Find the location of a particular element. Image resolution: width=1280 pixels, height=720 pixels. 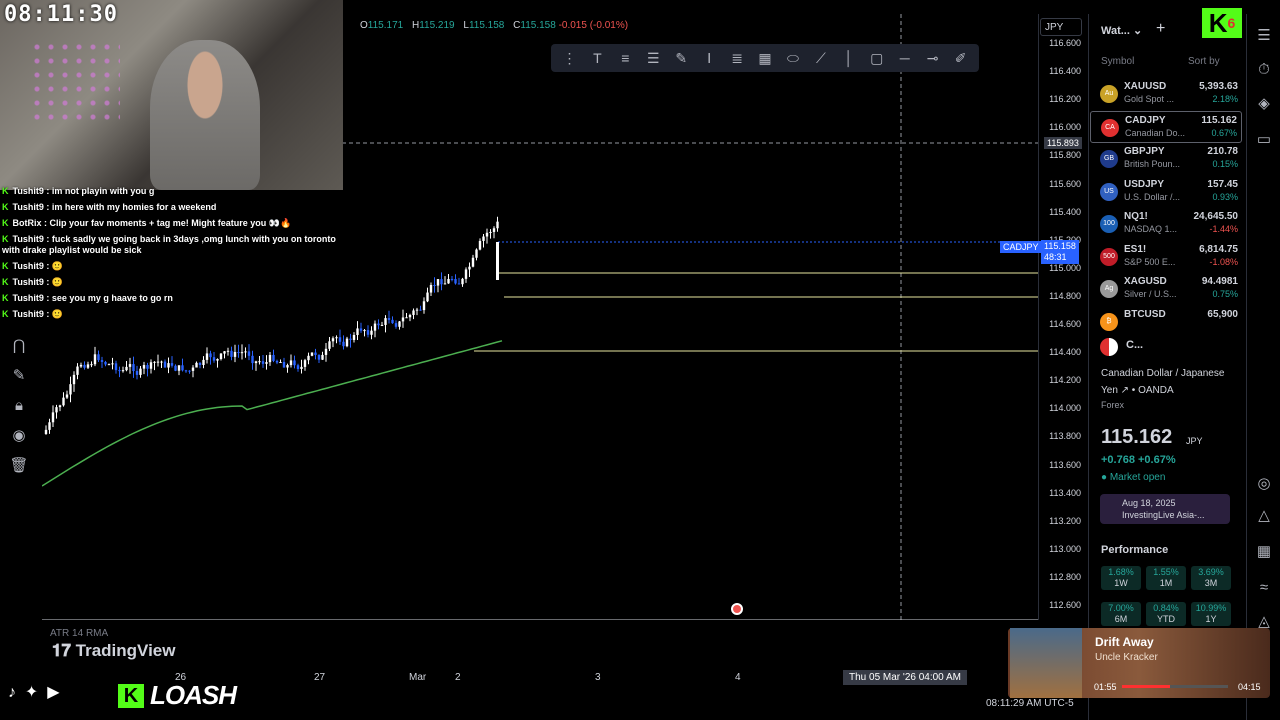

add-symbol-icon: + is located at coordinates (1160, 29).